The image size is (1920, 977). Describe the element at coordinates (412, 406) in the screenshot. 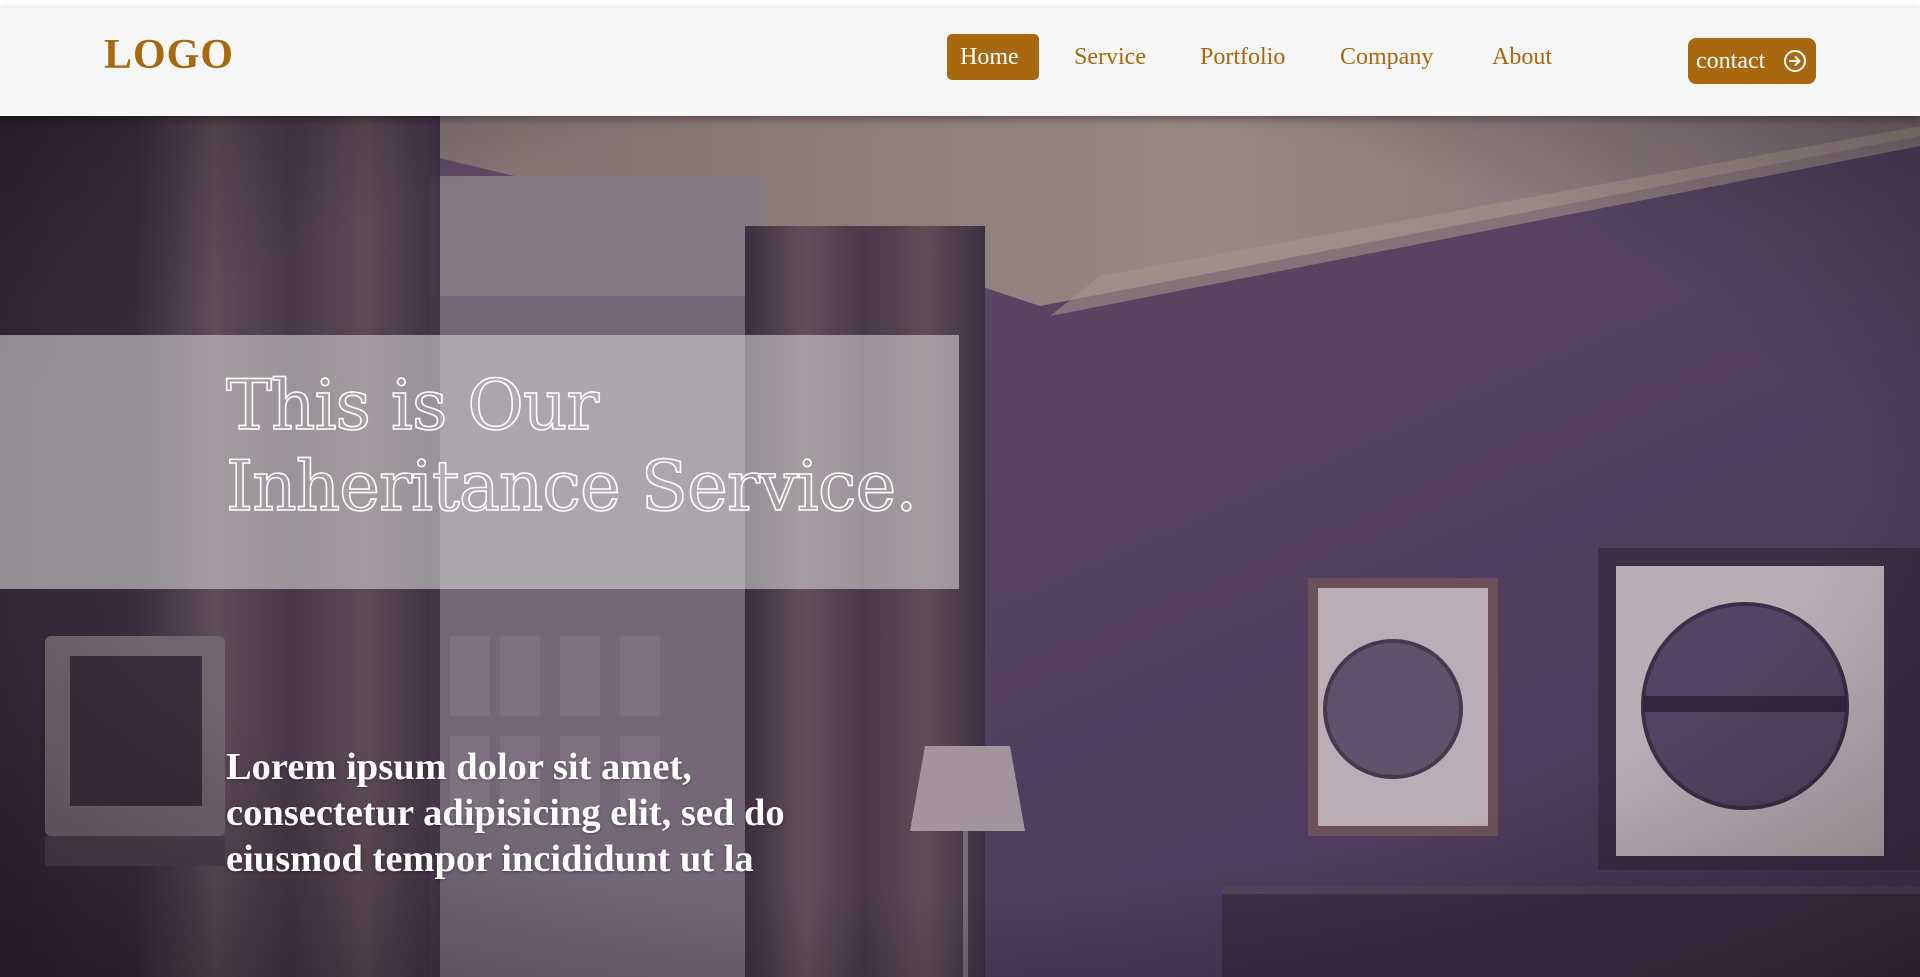

I see `hero-title-line-1: This is Our` at that location.